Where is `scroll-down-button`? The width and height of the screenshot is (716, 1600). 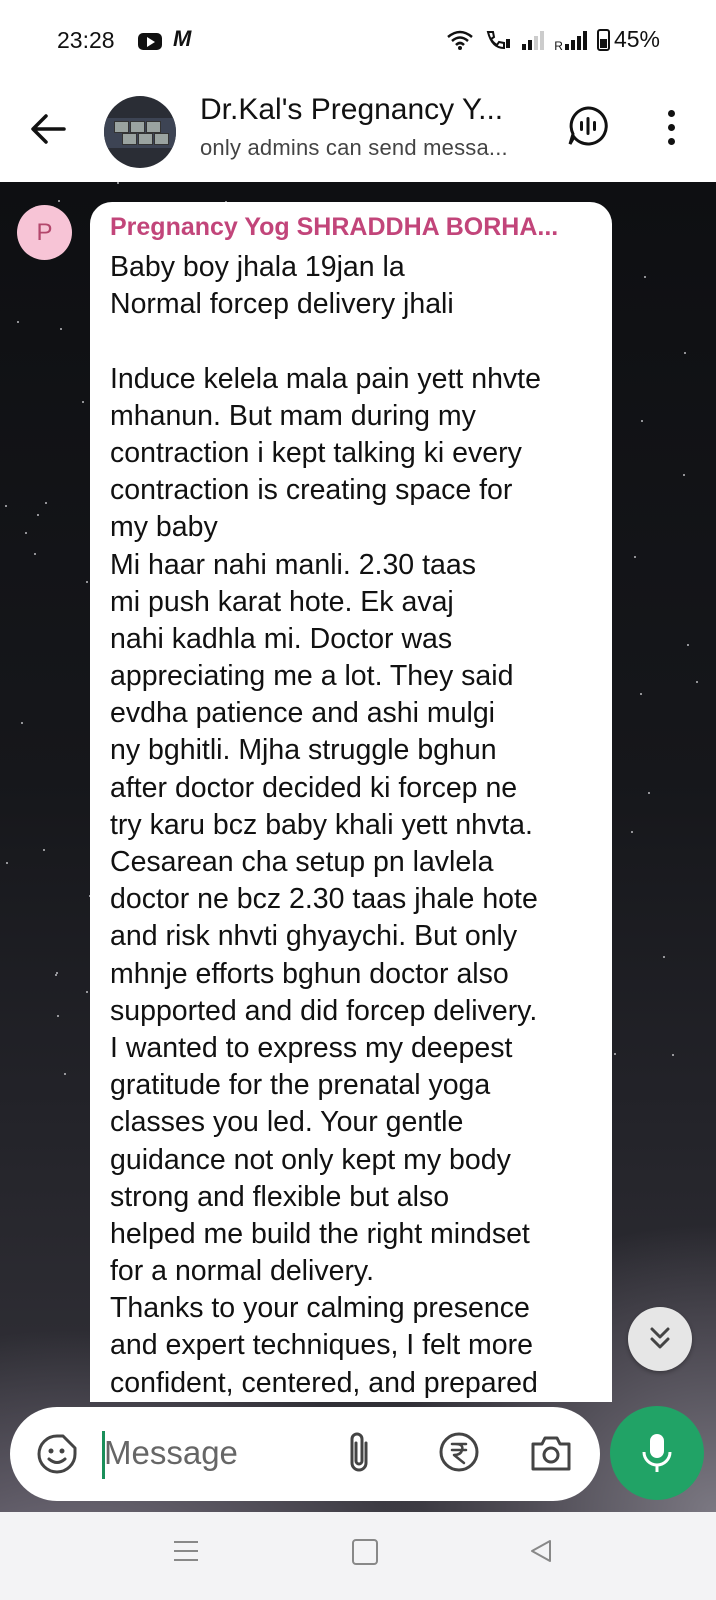
scroll-down-button is located at coordinates (660, 1339).